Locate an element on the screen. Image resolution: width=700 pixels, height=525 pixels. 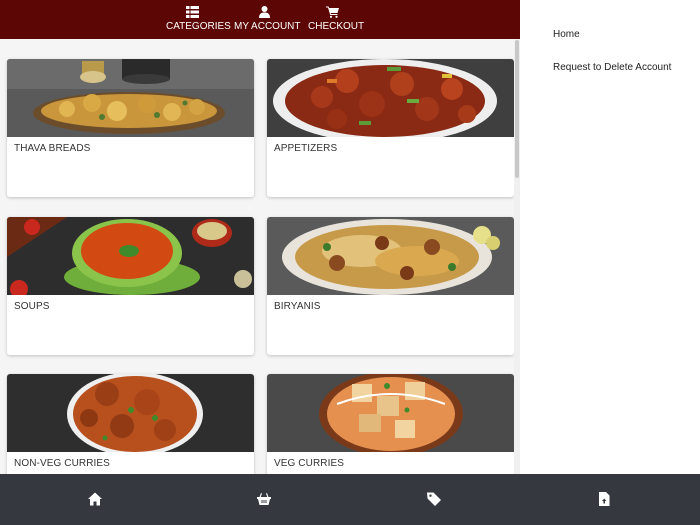
category-card-thava-breads: THAVA BREADS is located at coordinates (130, 128).